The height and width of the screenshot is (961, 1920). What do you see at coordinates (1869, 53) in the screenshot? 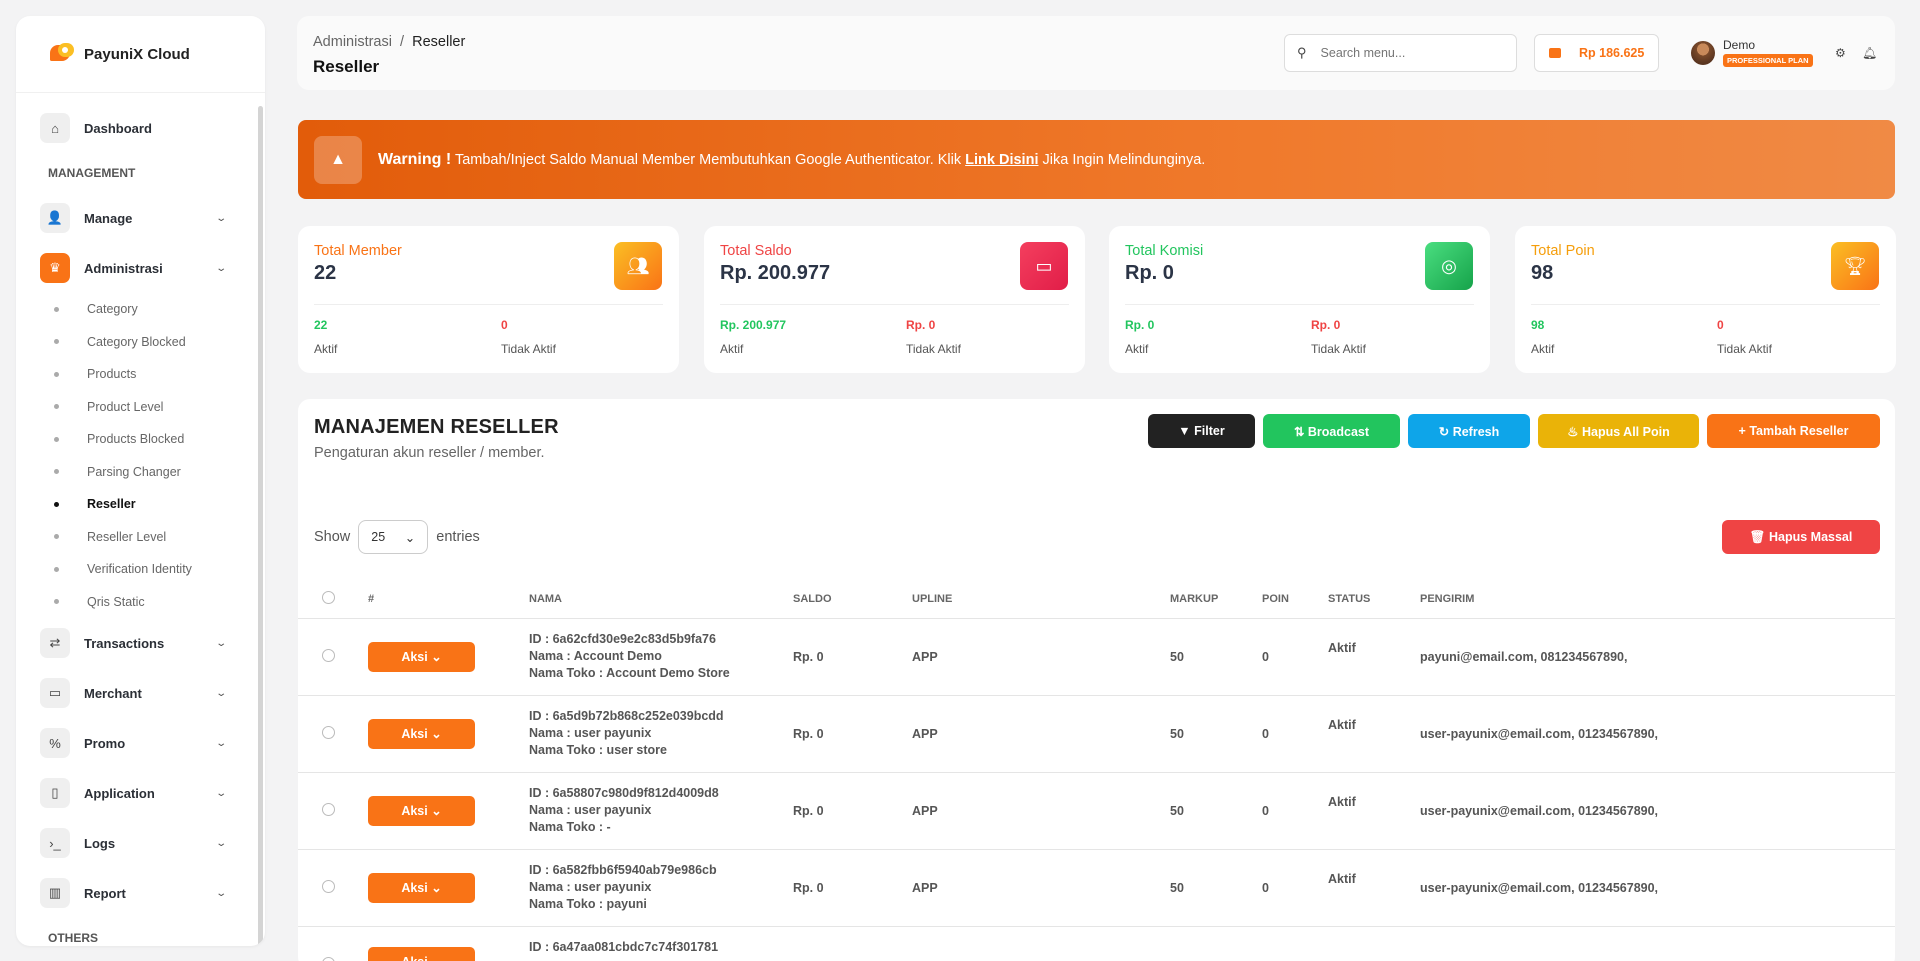
I see `bell-icon: 🔔︎` at bounding box center [1869, 53].